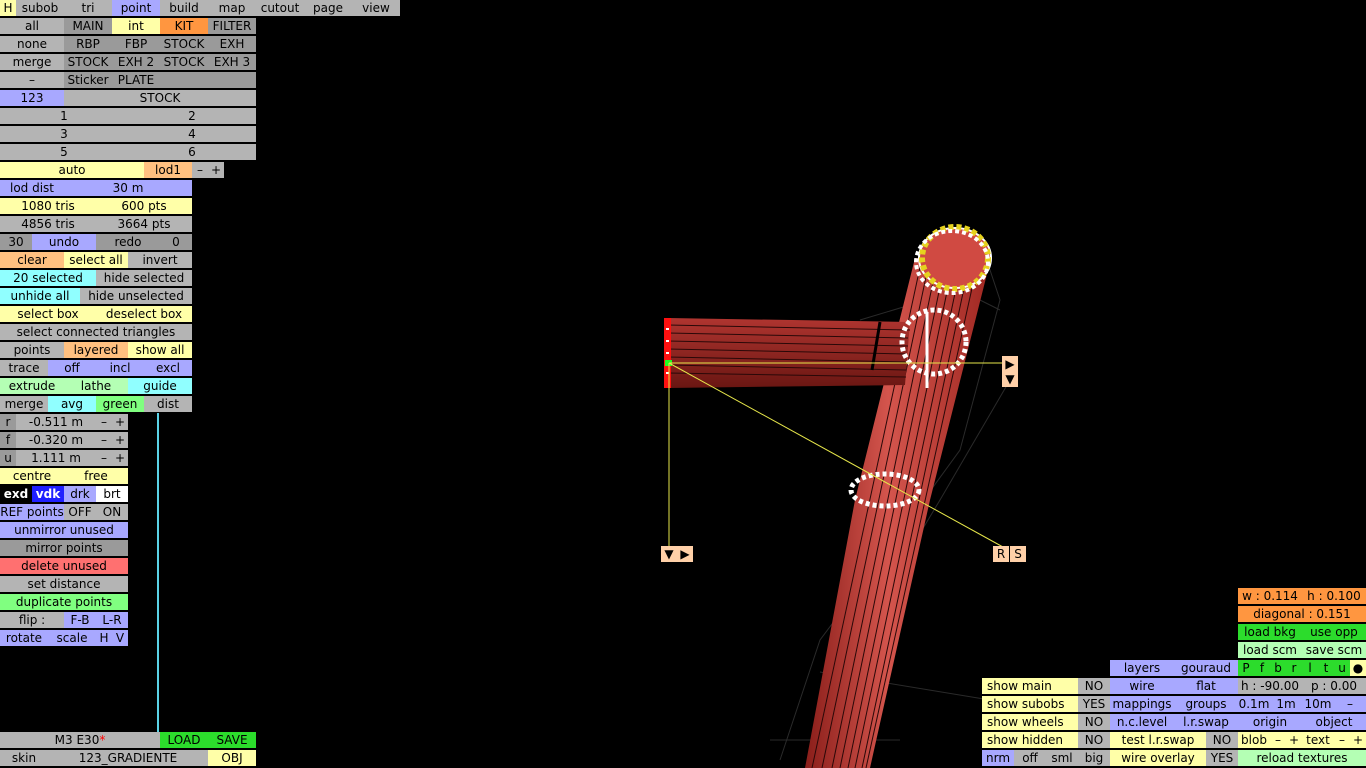  Describe the element at coordinates (1030, 722) in the screenshot. I see `show-wheels-button: show wheels` at that location.